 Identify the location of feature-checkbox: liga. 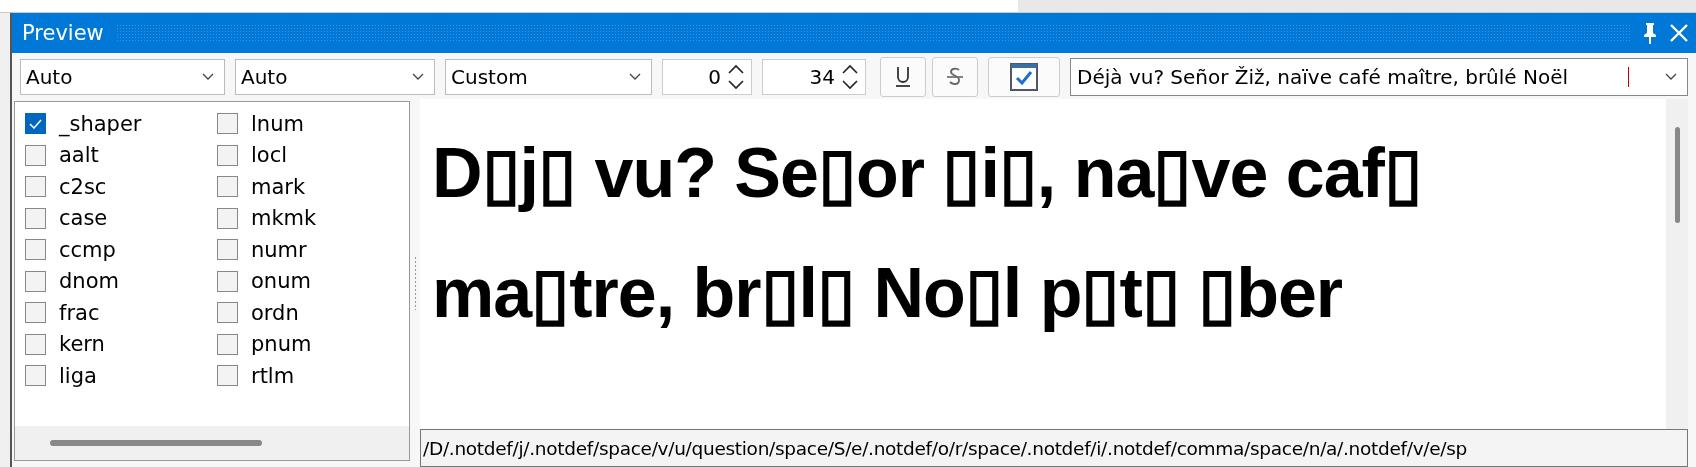
(121, 376).